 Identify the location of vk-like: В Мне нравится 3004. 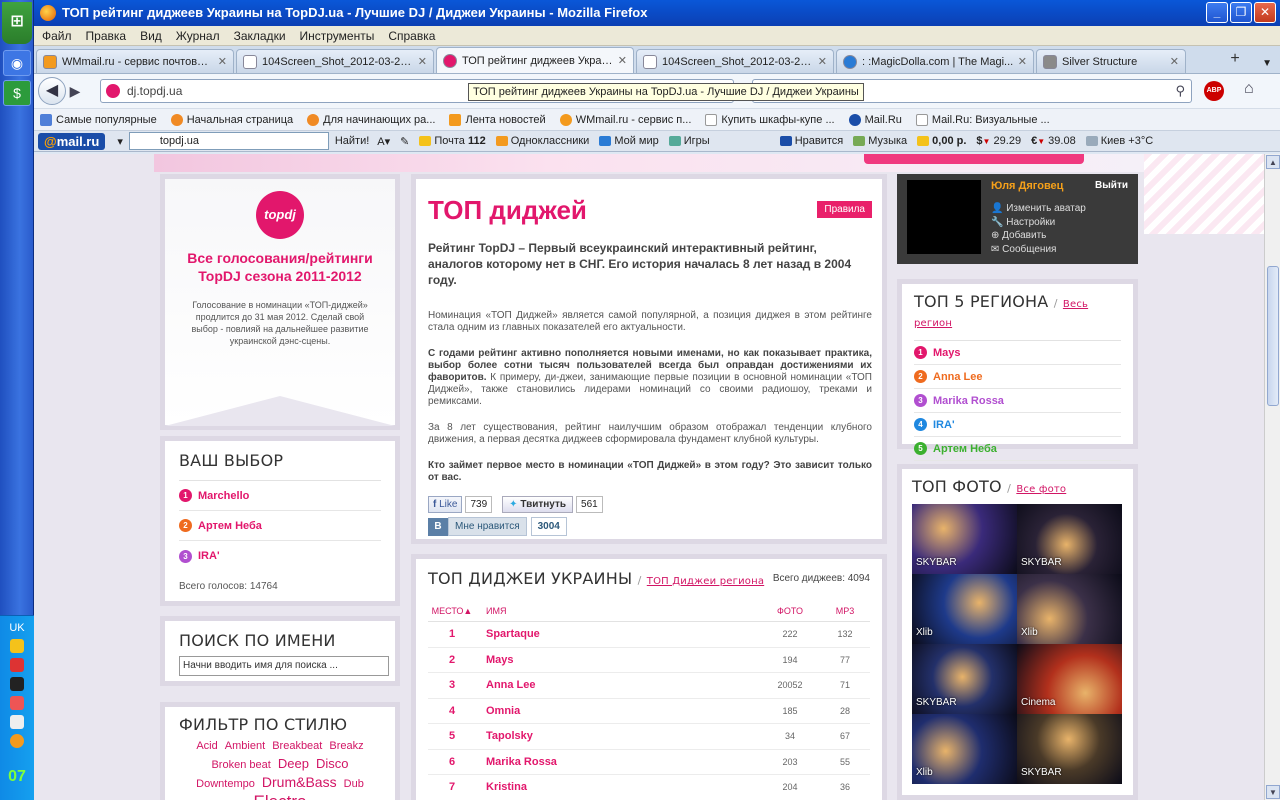
(650, 526).